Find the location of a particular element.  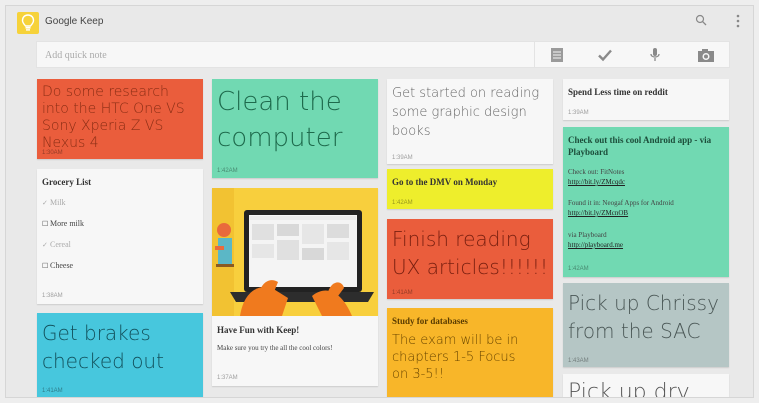

note-ux-text: Finish reading UX articles!!!!!! is located at coordinates (470, 253).